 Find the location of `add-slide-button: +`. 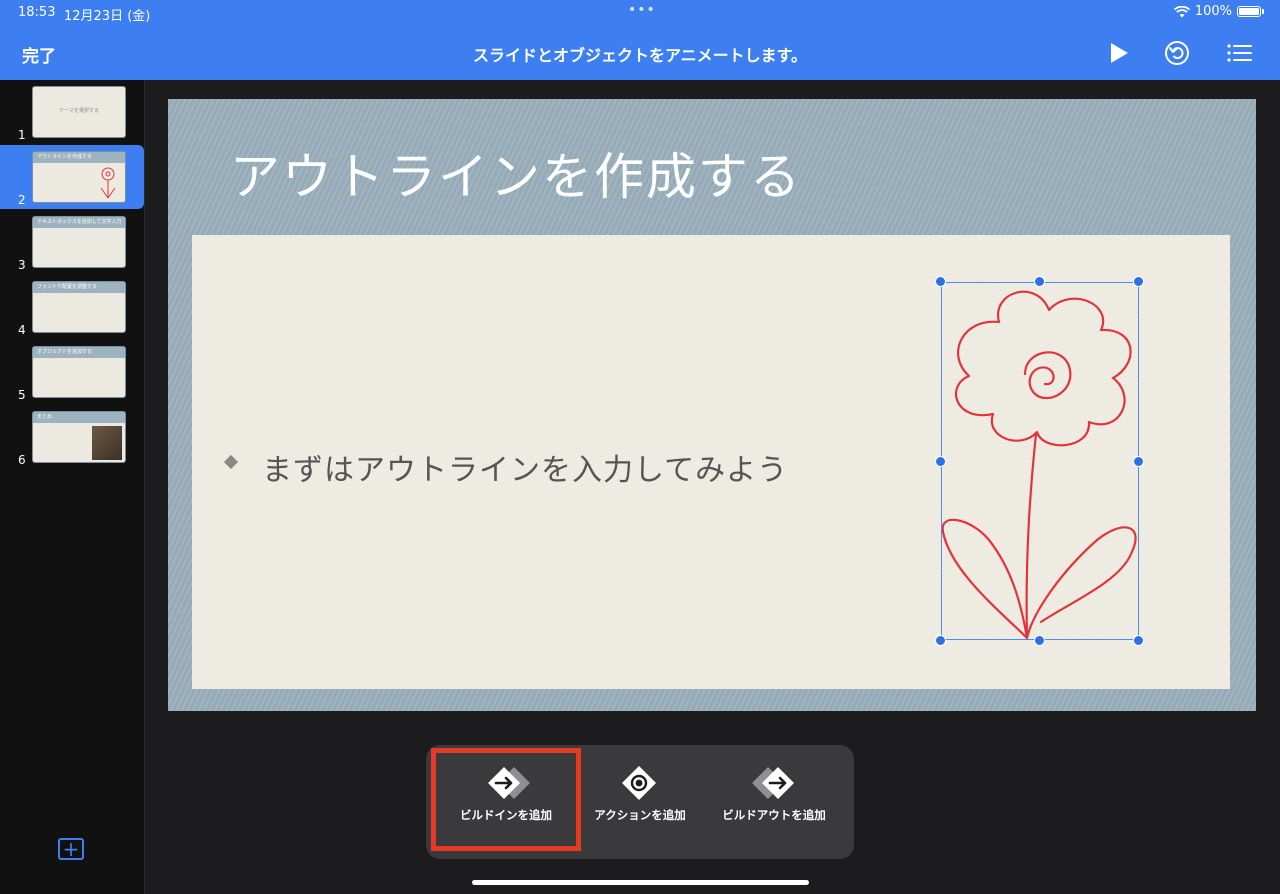

add-slide-button: + is located at coordinates (71, 849).